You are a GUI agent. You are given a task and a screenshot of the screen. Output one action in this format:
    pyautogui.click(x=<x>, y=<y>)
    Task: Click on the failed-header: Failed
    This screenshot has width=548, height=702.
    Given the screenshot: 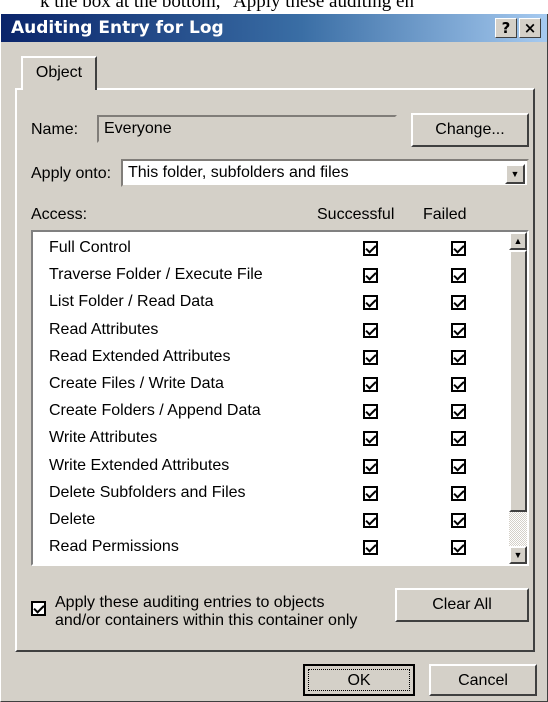 What is the action you would take?
    pyautogui.click(x=445, y=214)
    